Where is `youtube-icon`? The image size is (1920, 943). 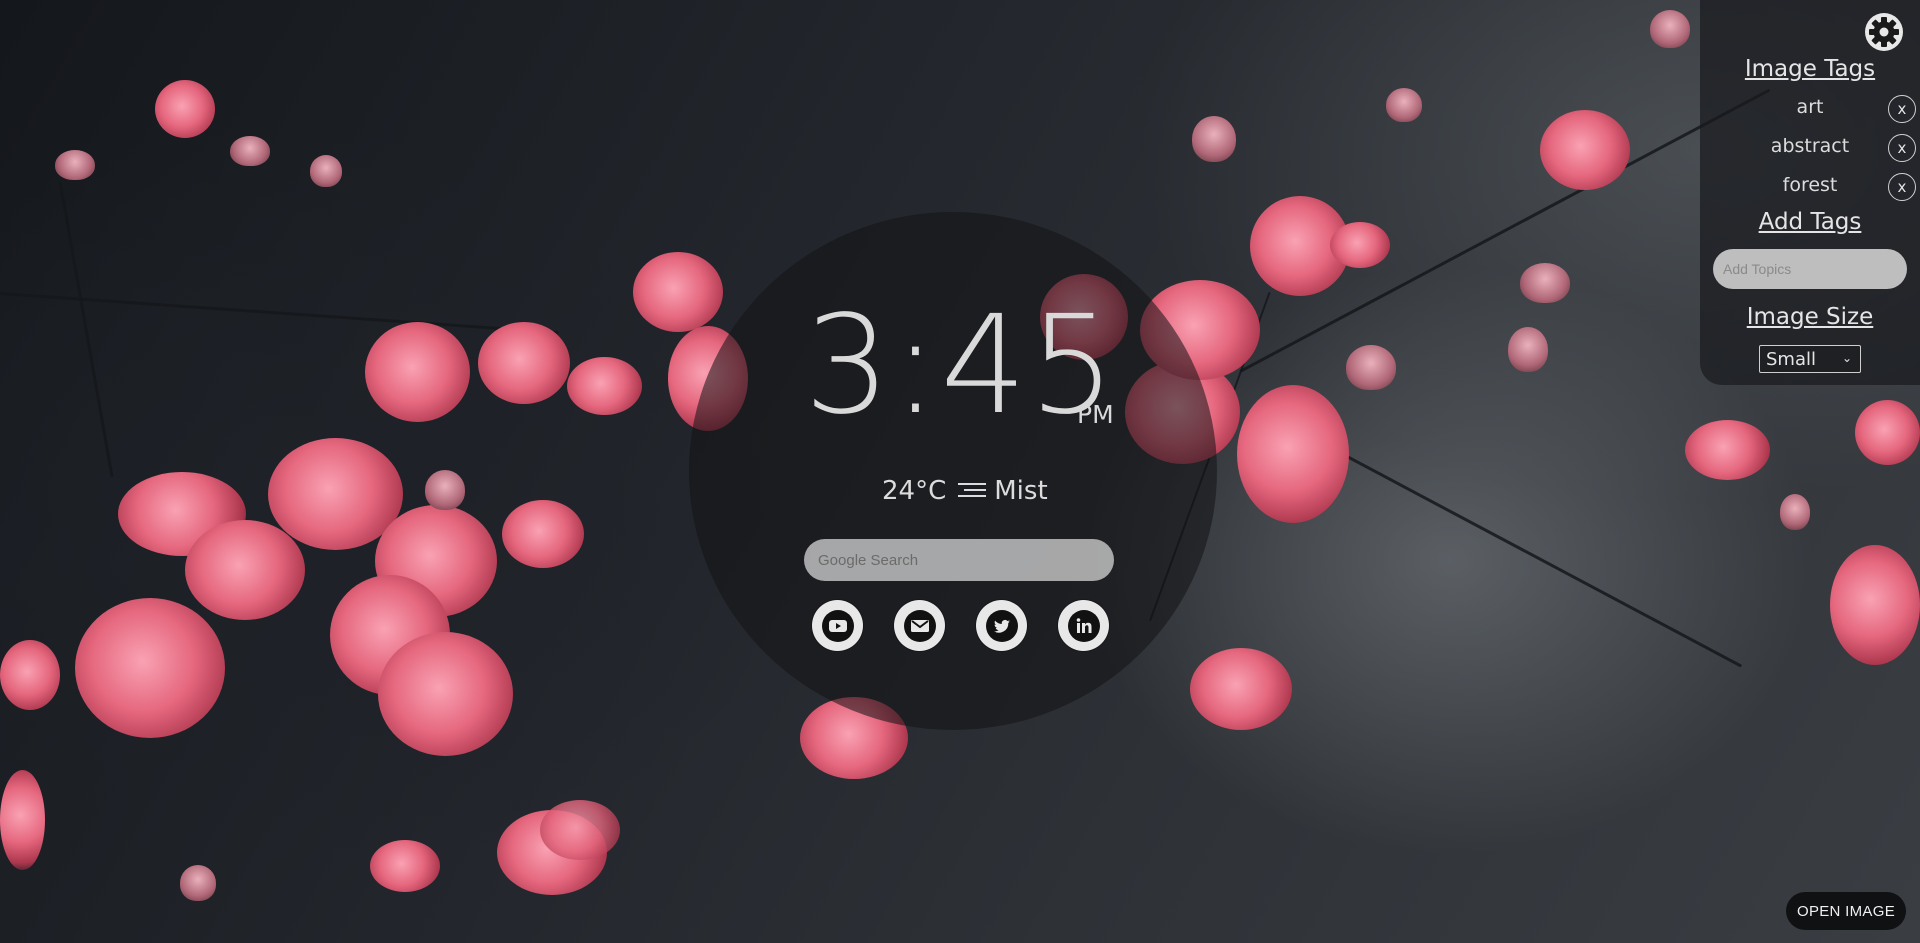
youtube-icon is located at coordinates (837, 625).